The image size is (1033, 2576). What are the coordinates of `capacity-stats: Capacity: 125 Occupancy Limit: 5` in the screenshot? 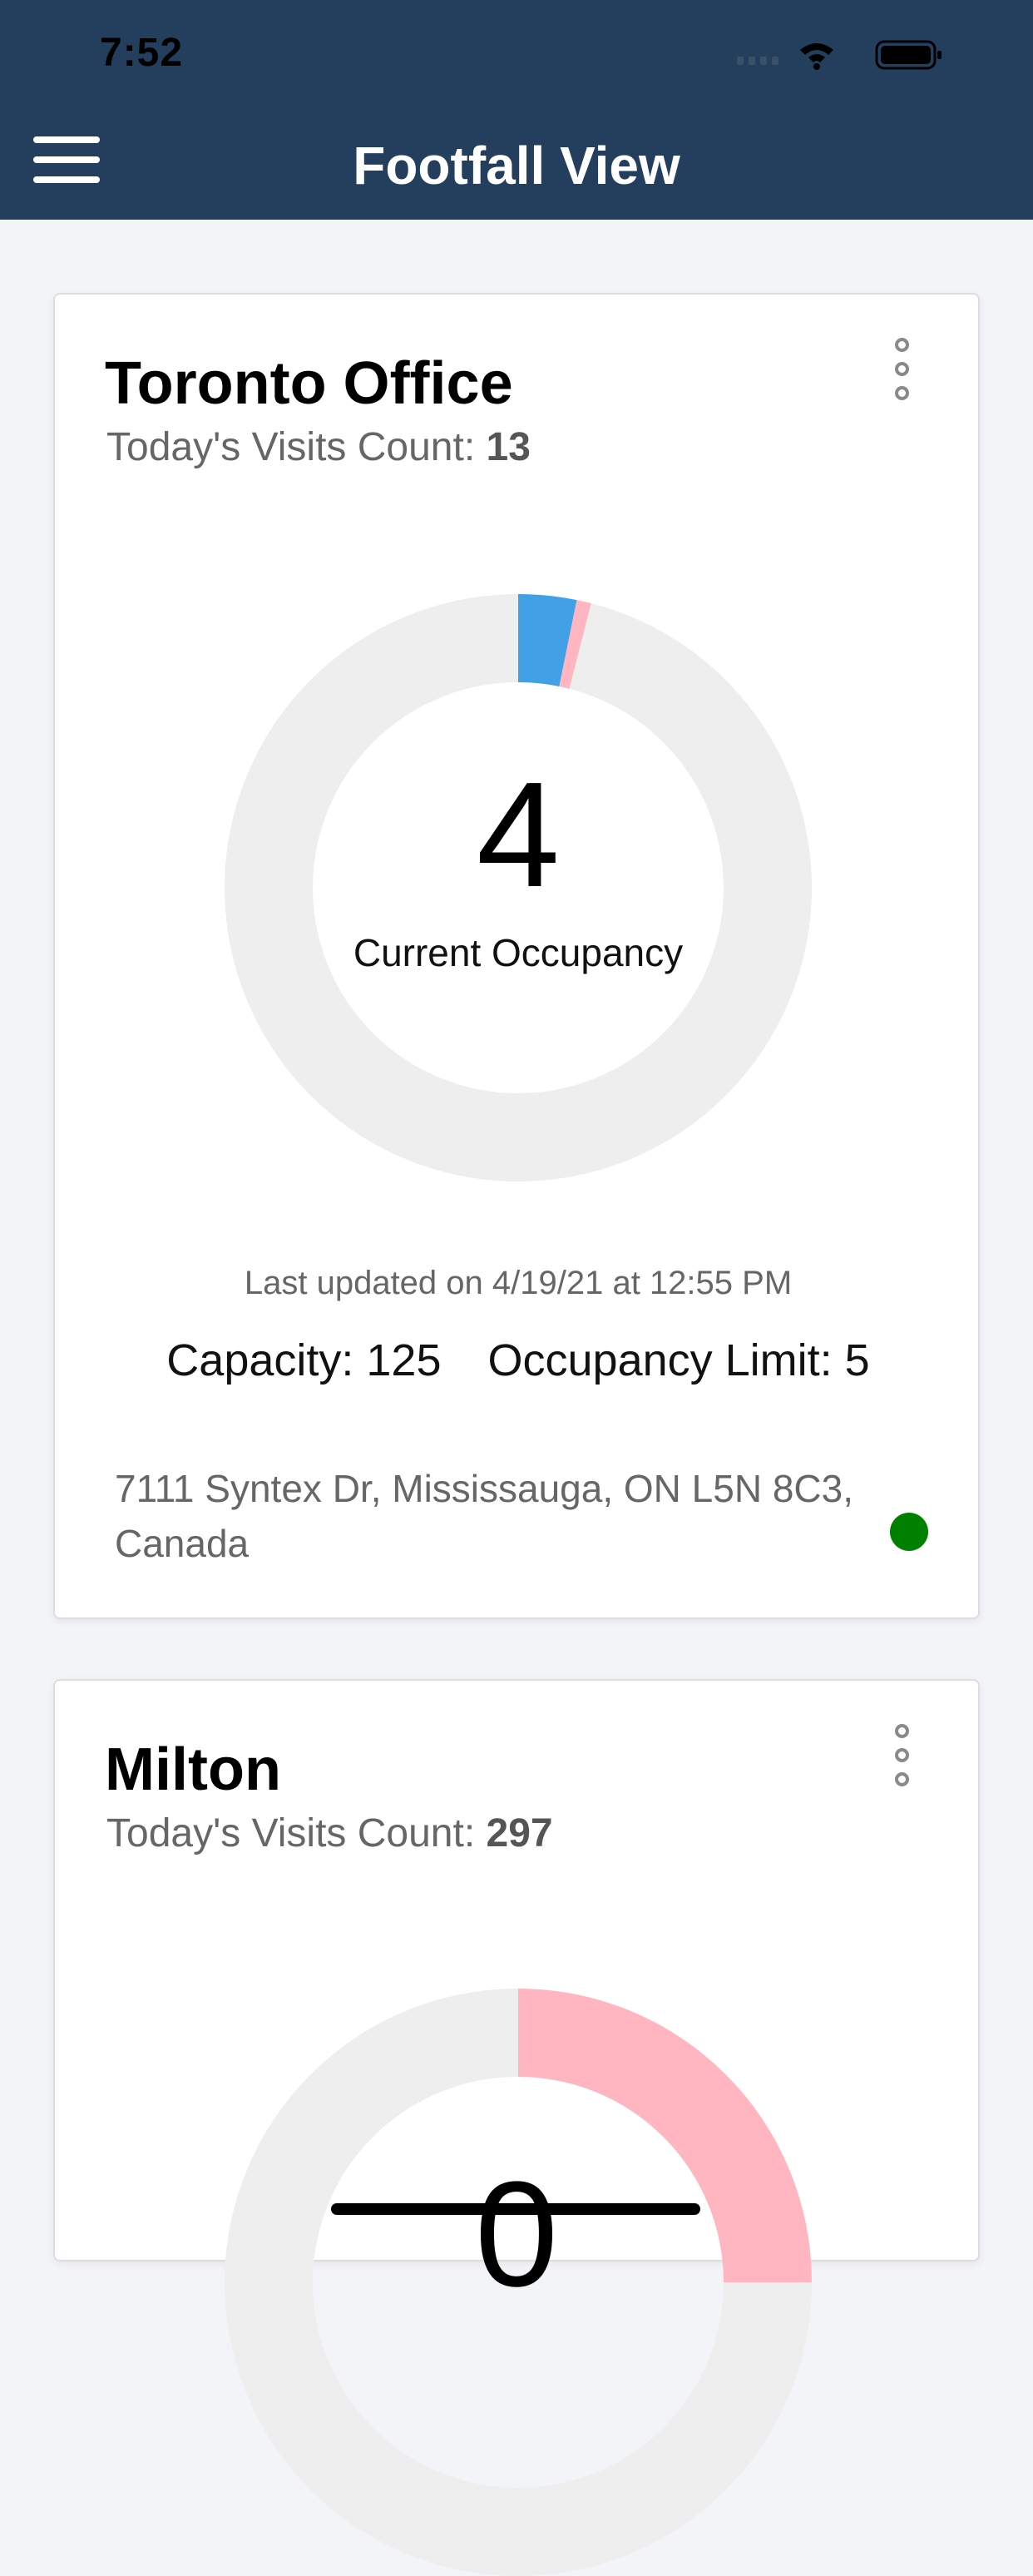 It's located at (518, 1361).